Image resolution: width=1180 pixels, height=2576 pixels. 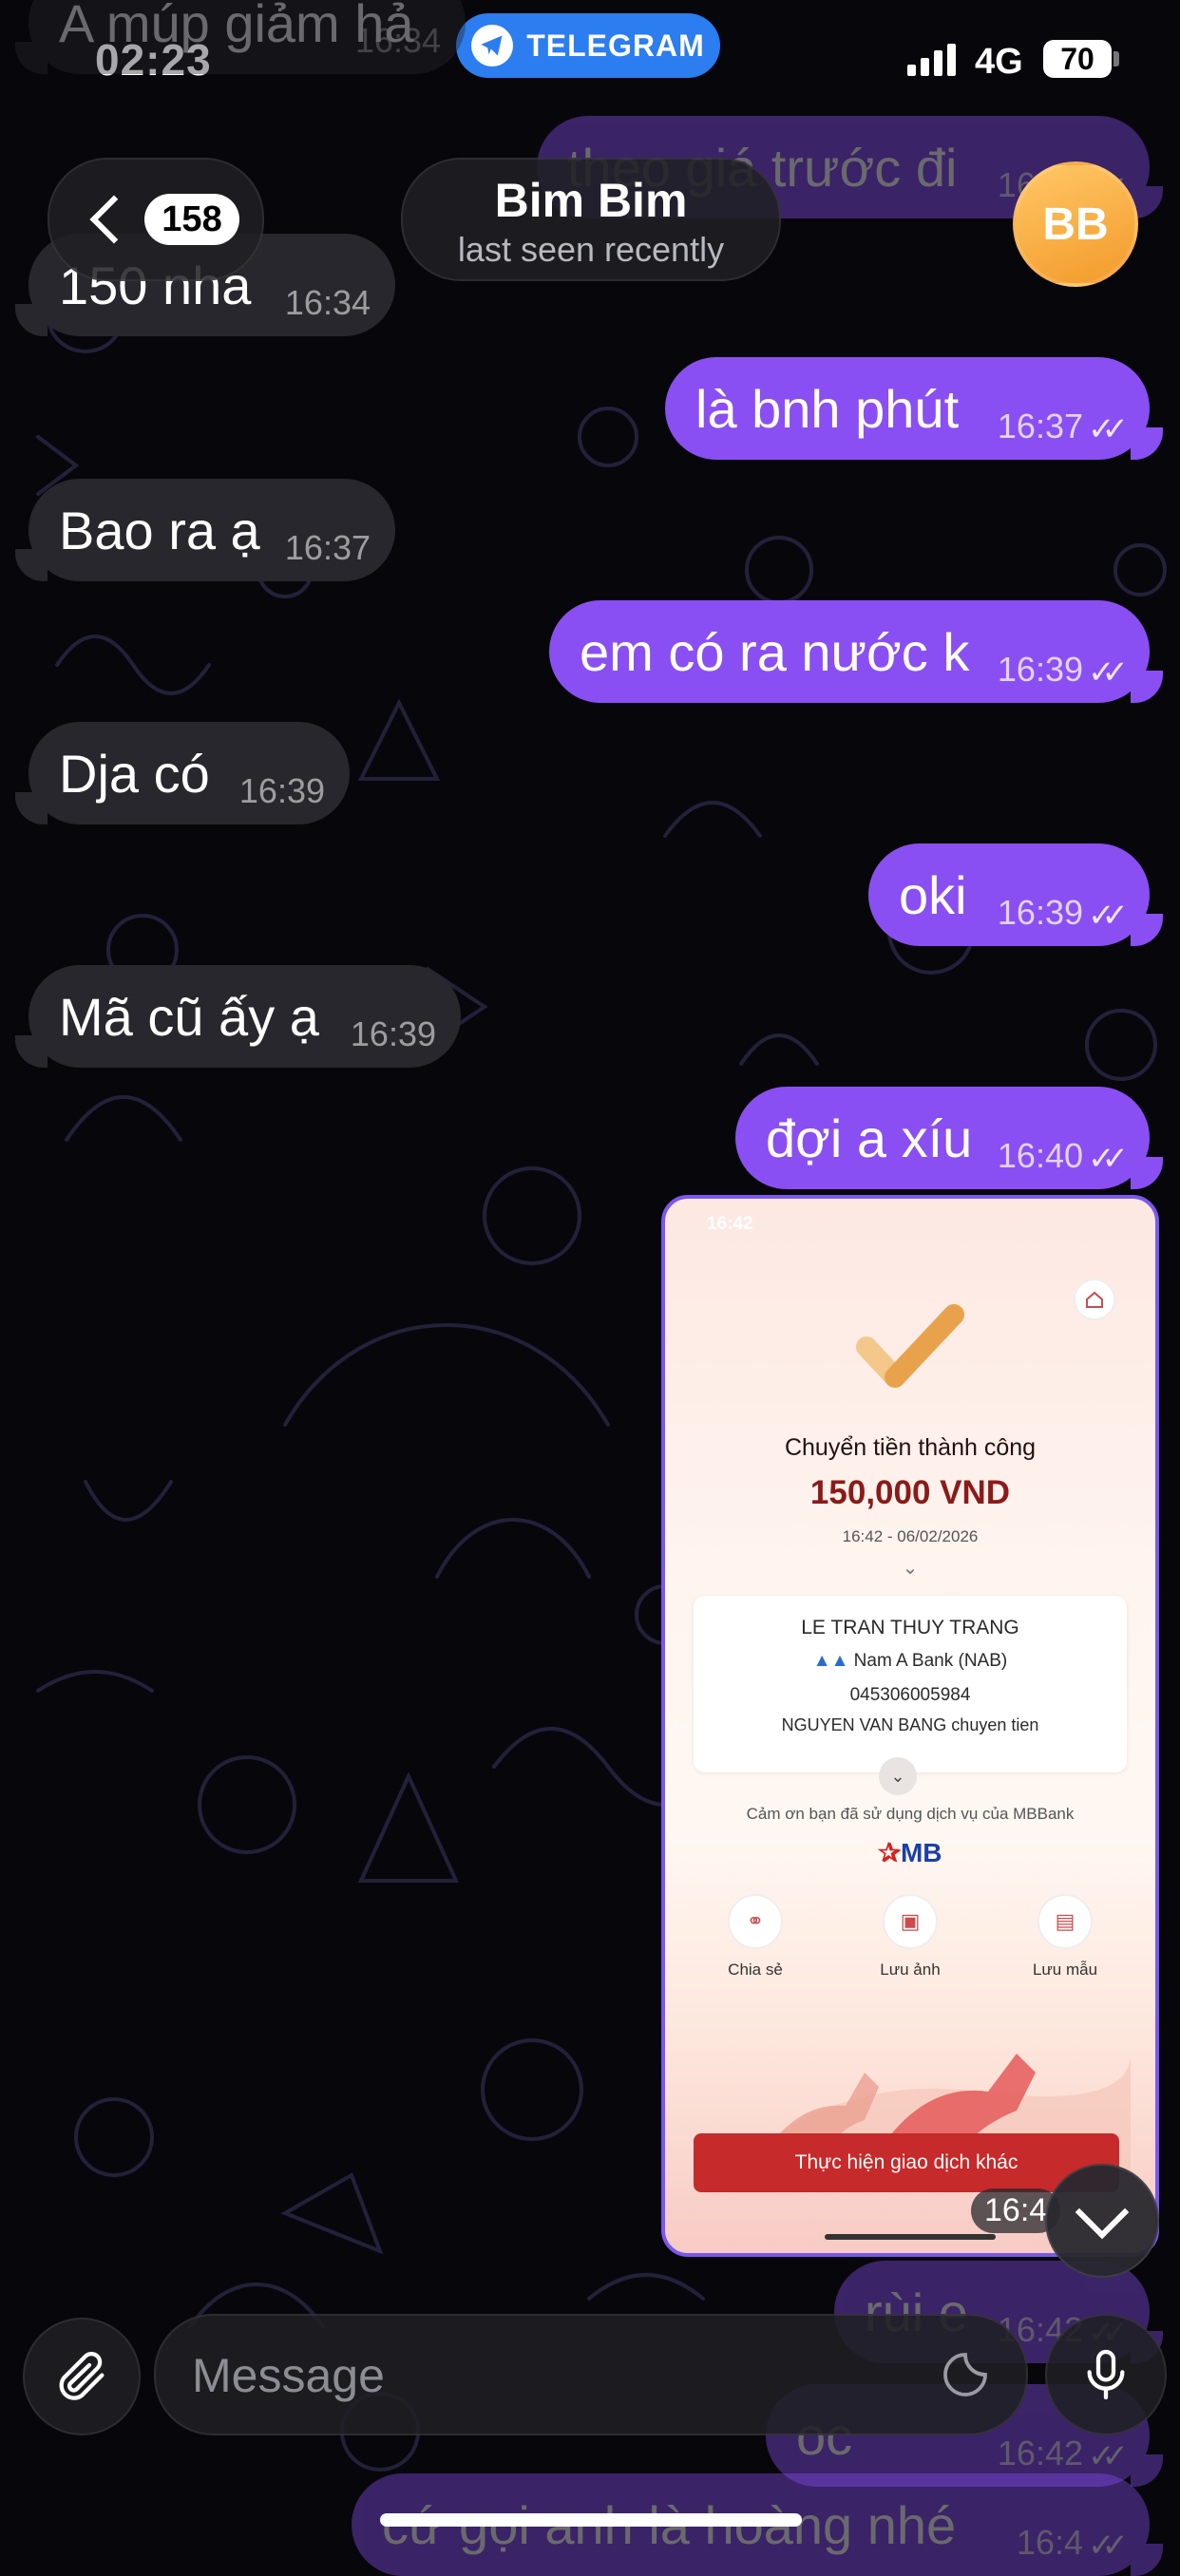 I want to click on signal-icon, so click(x=931, y=59).